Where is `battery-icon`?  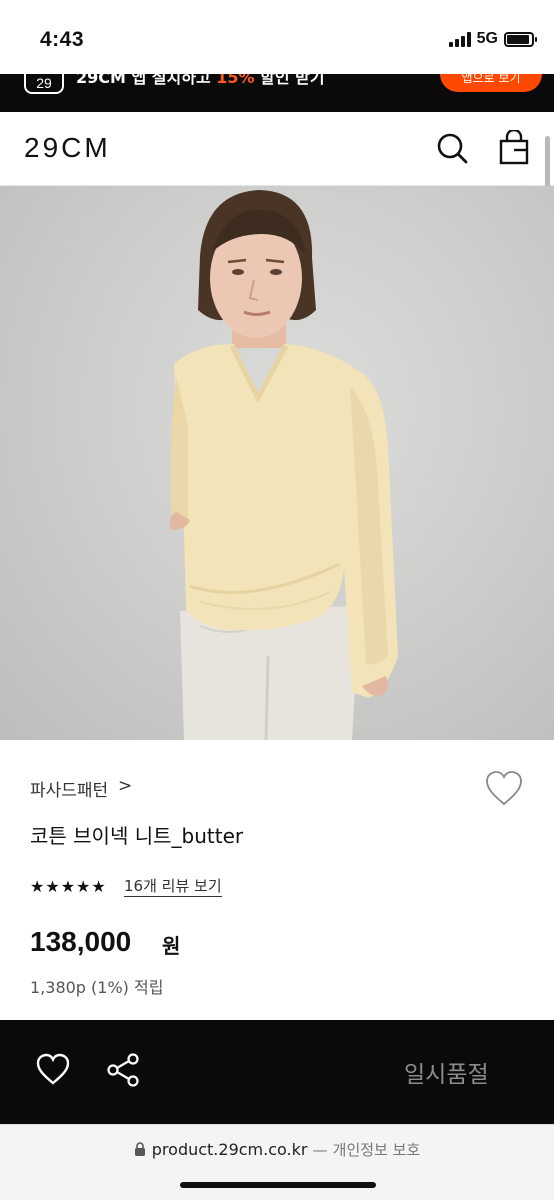 battery-icon is located at coordinates (520, 39).